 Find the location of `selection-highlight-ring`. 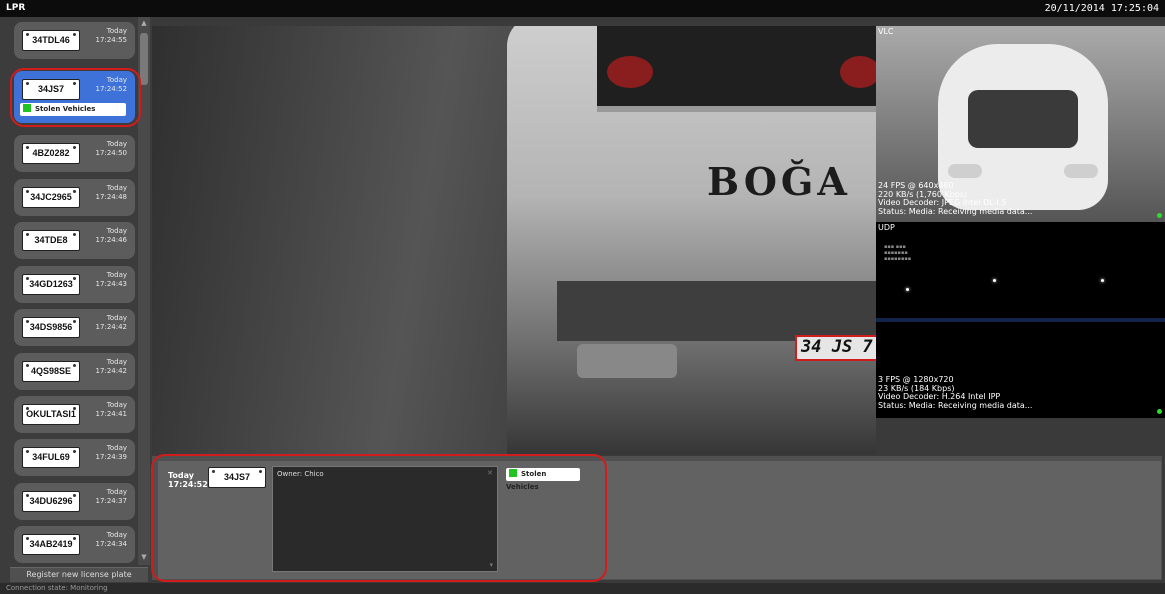

selection-highlight-ring is located at coordinates (75, 97).